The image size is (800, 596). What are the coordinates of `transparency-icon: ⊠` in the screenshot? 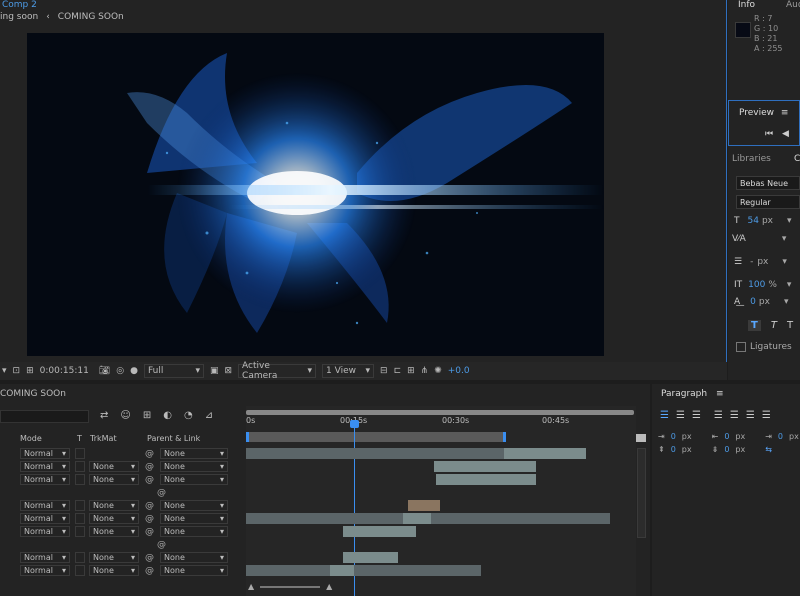 It's located at (228, 371).